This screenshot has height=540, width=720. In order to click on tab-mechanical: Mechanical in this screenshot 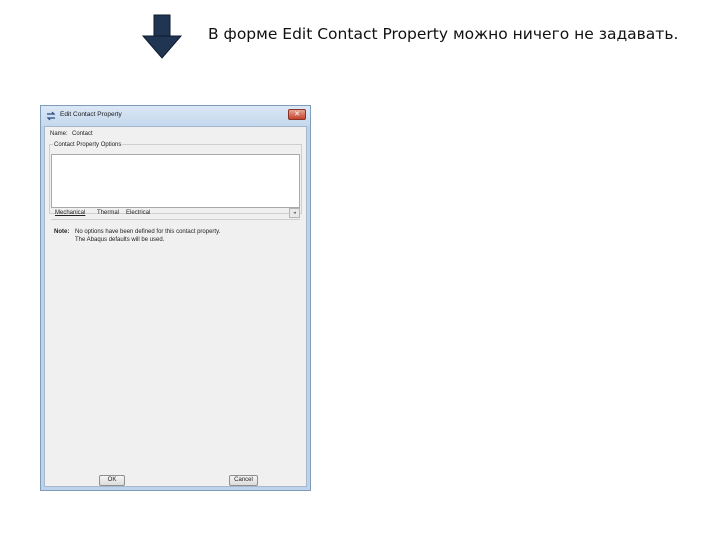, I will do `click(70, 213)`.